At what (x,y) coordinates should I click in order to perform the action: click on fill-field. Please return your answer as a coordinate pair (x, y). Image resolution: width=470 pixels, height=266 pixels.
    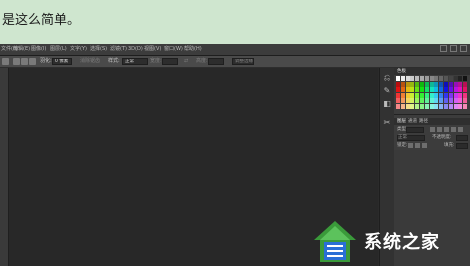
    Looking at the image, I should click on (462, 146).